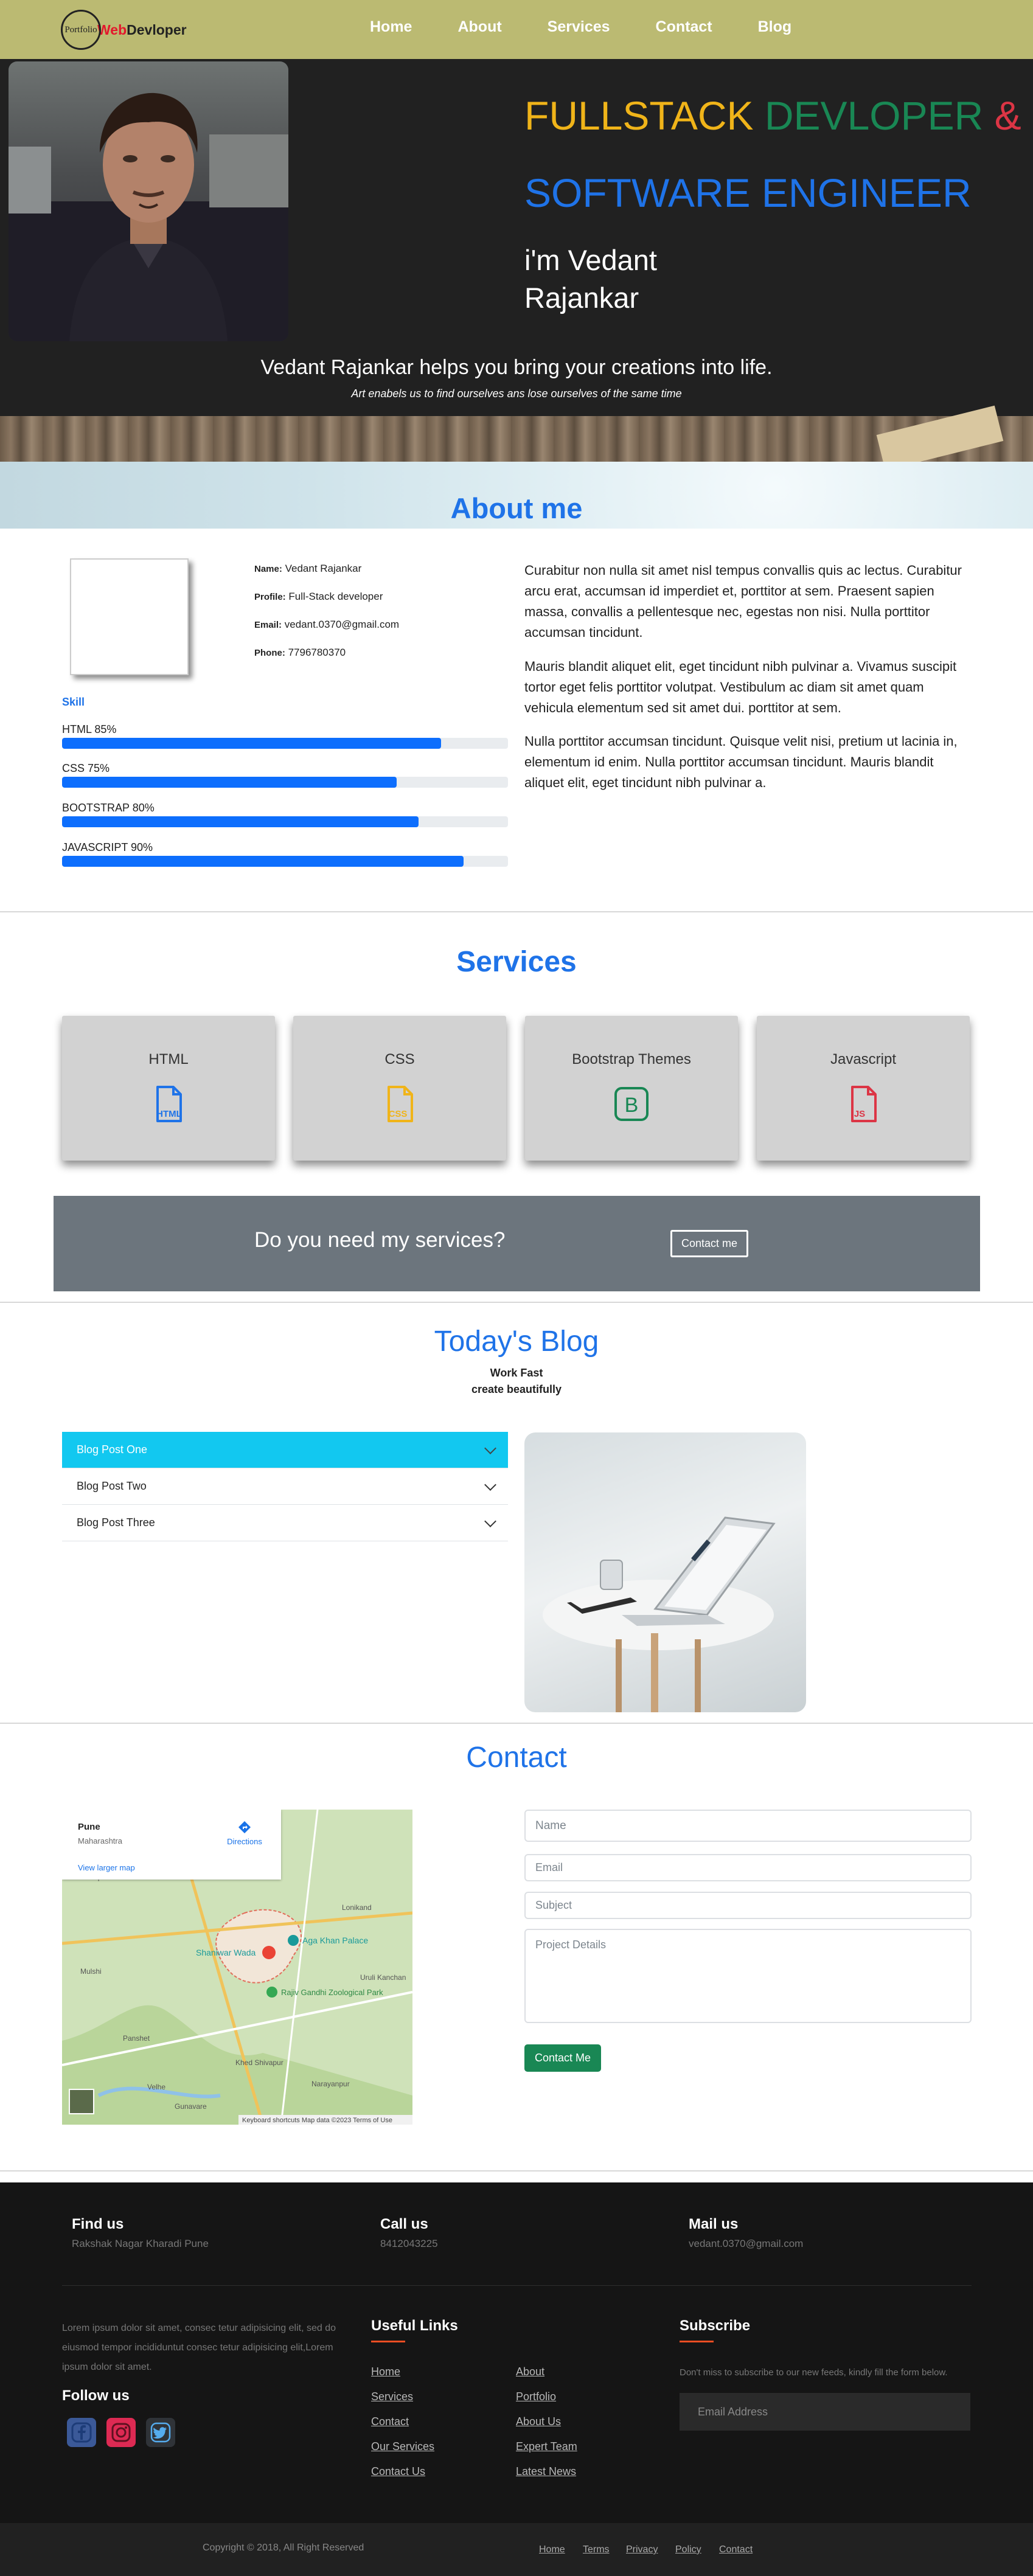  I want to click on map-region: Maharashtra, so click(100, 1840).